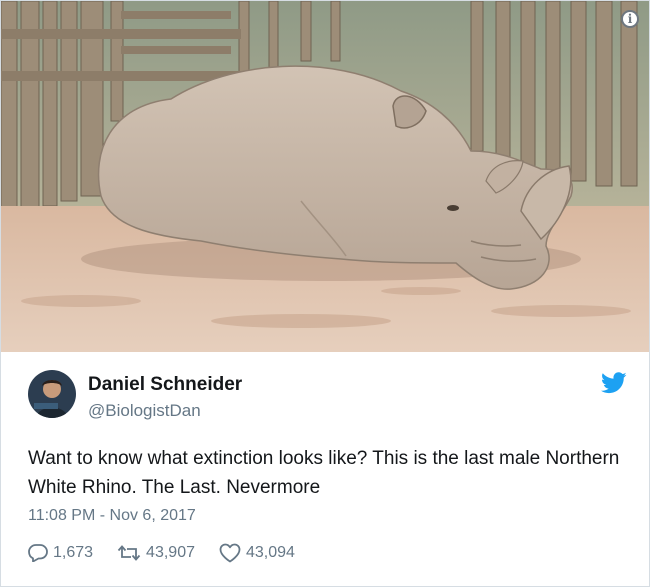  Describe the element at coordinates (112, 516) in the screenshot. I see `tweet-timestamp: 11:08 PM - Nov 6, 2017` at that location.